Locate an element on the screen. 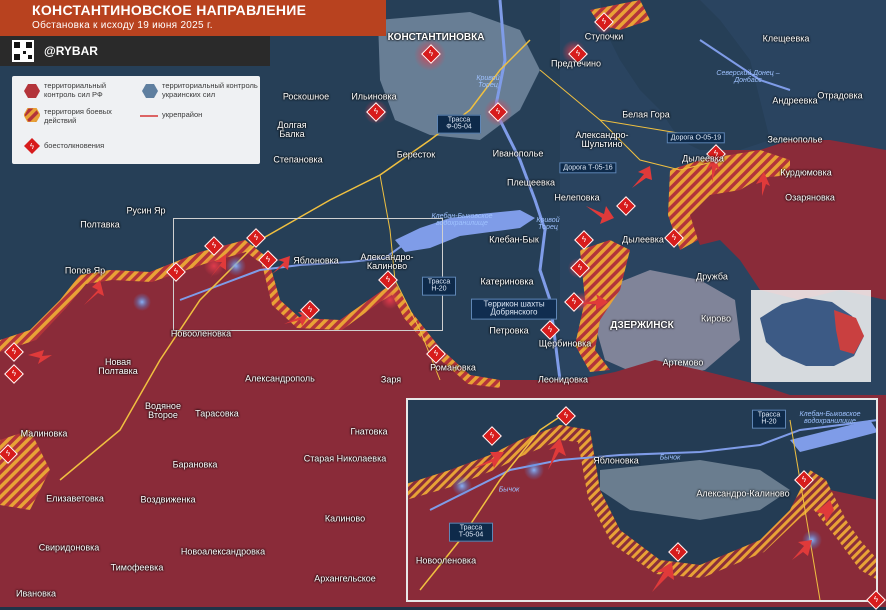 This screenshot has height=610, width=886. settlement-label: Русин Яр is located at coordinates (146, 210).